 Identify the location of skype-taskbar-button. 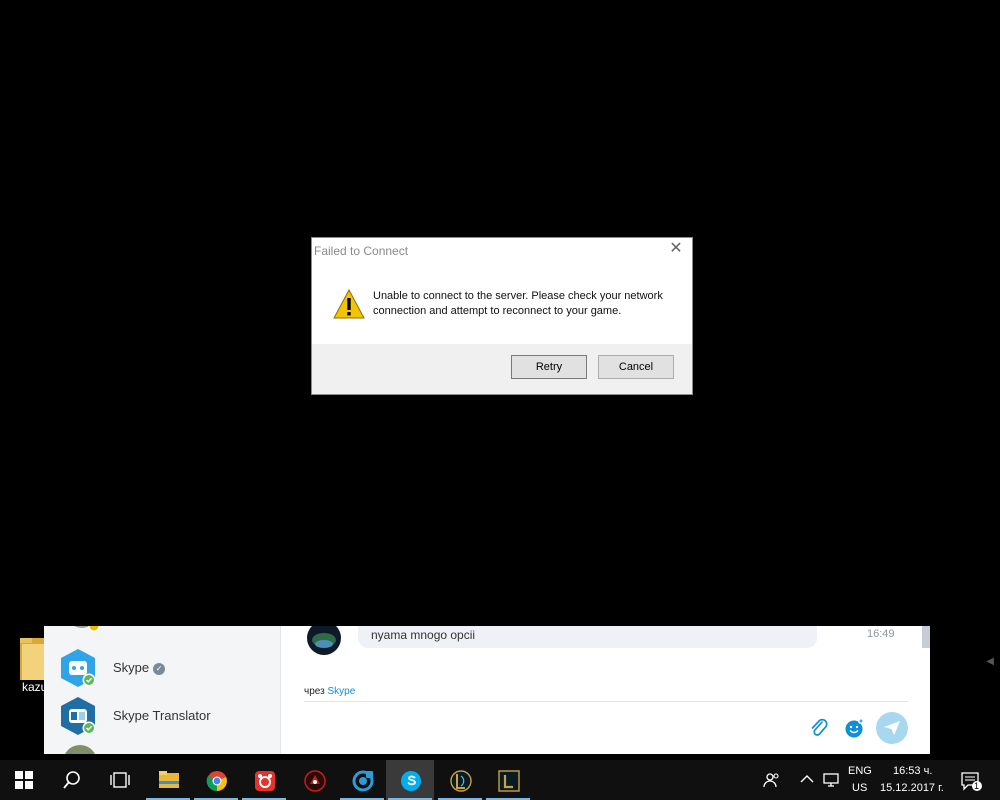
(410, 780).